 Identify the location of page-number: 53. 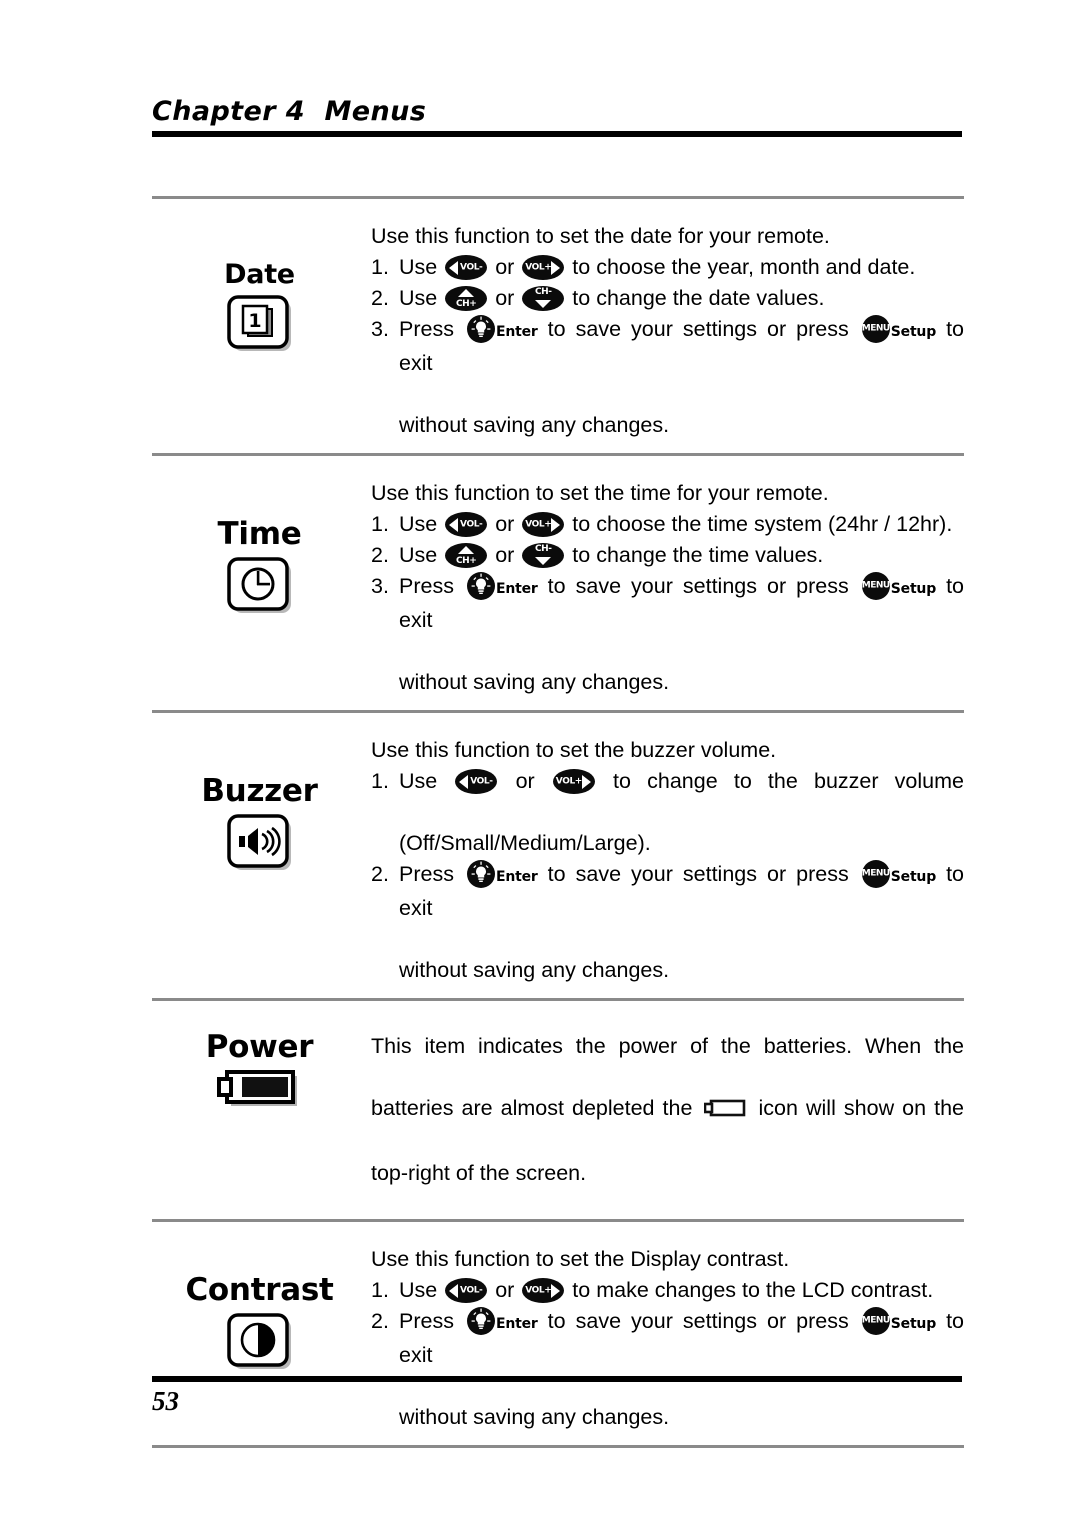
(165, 1401).